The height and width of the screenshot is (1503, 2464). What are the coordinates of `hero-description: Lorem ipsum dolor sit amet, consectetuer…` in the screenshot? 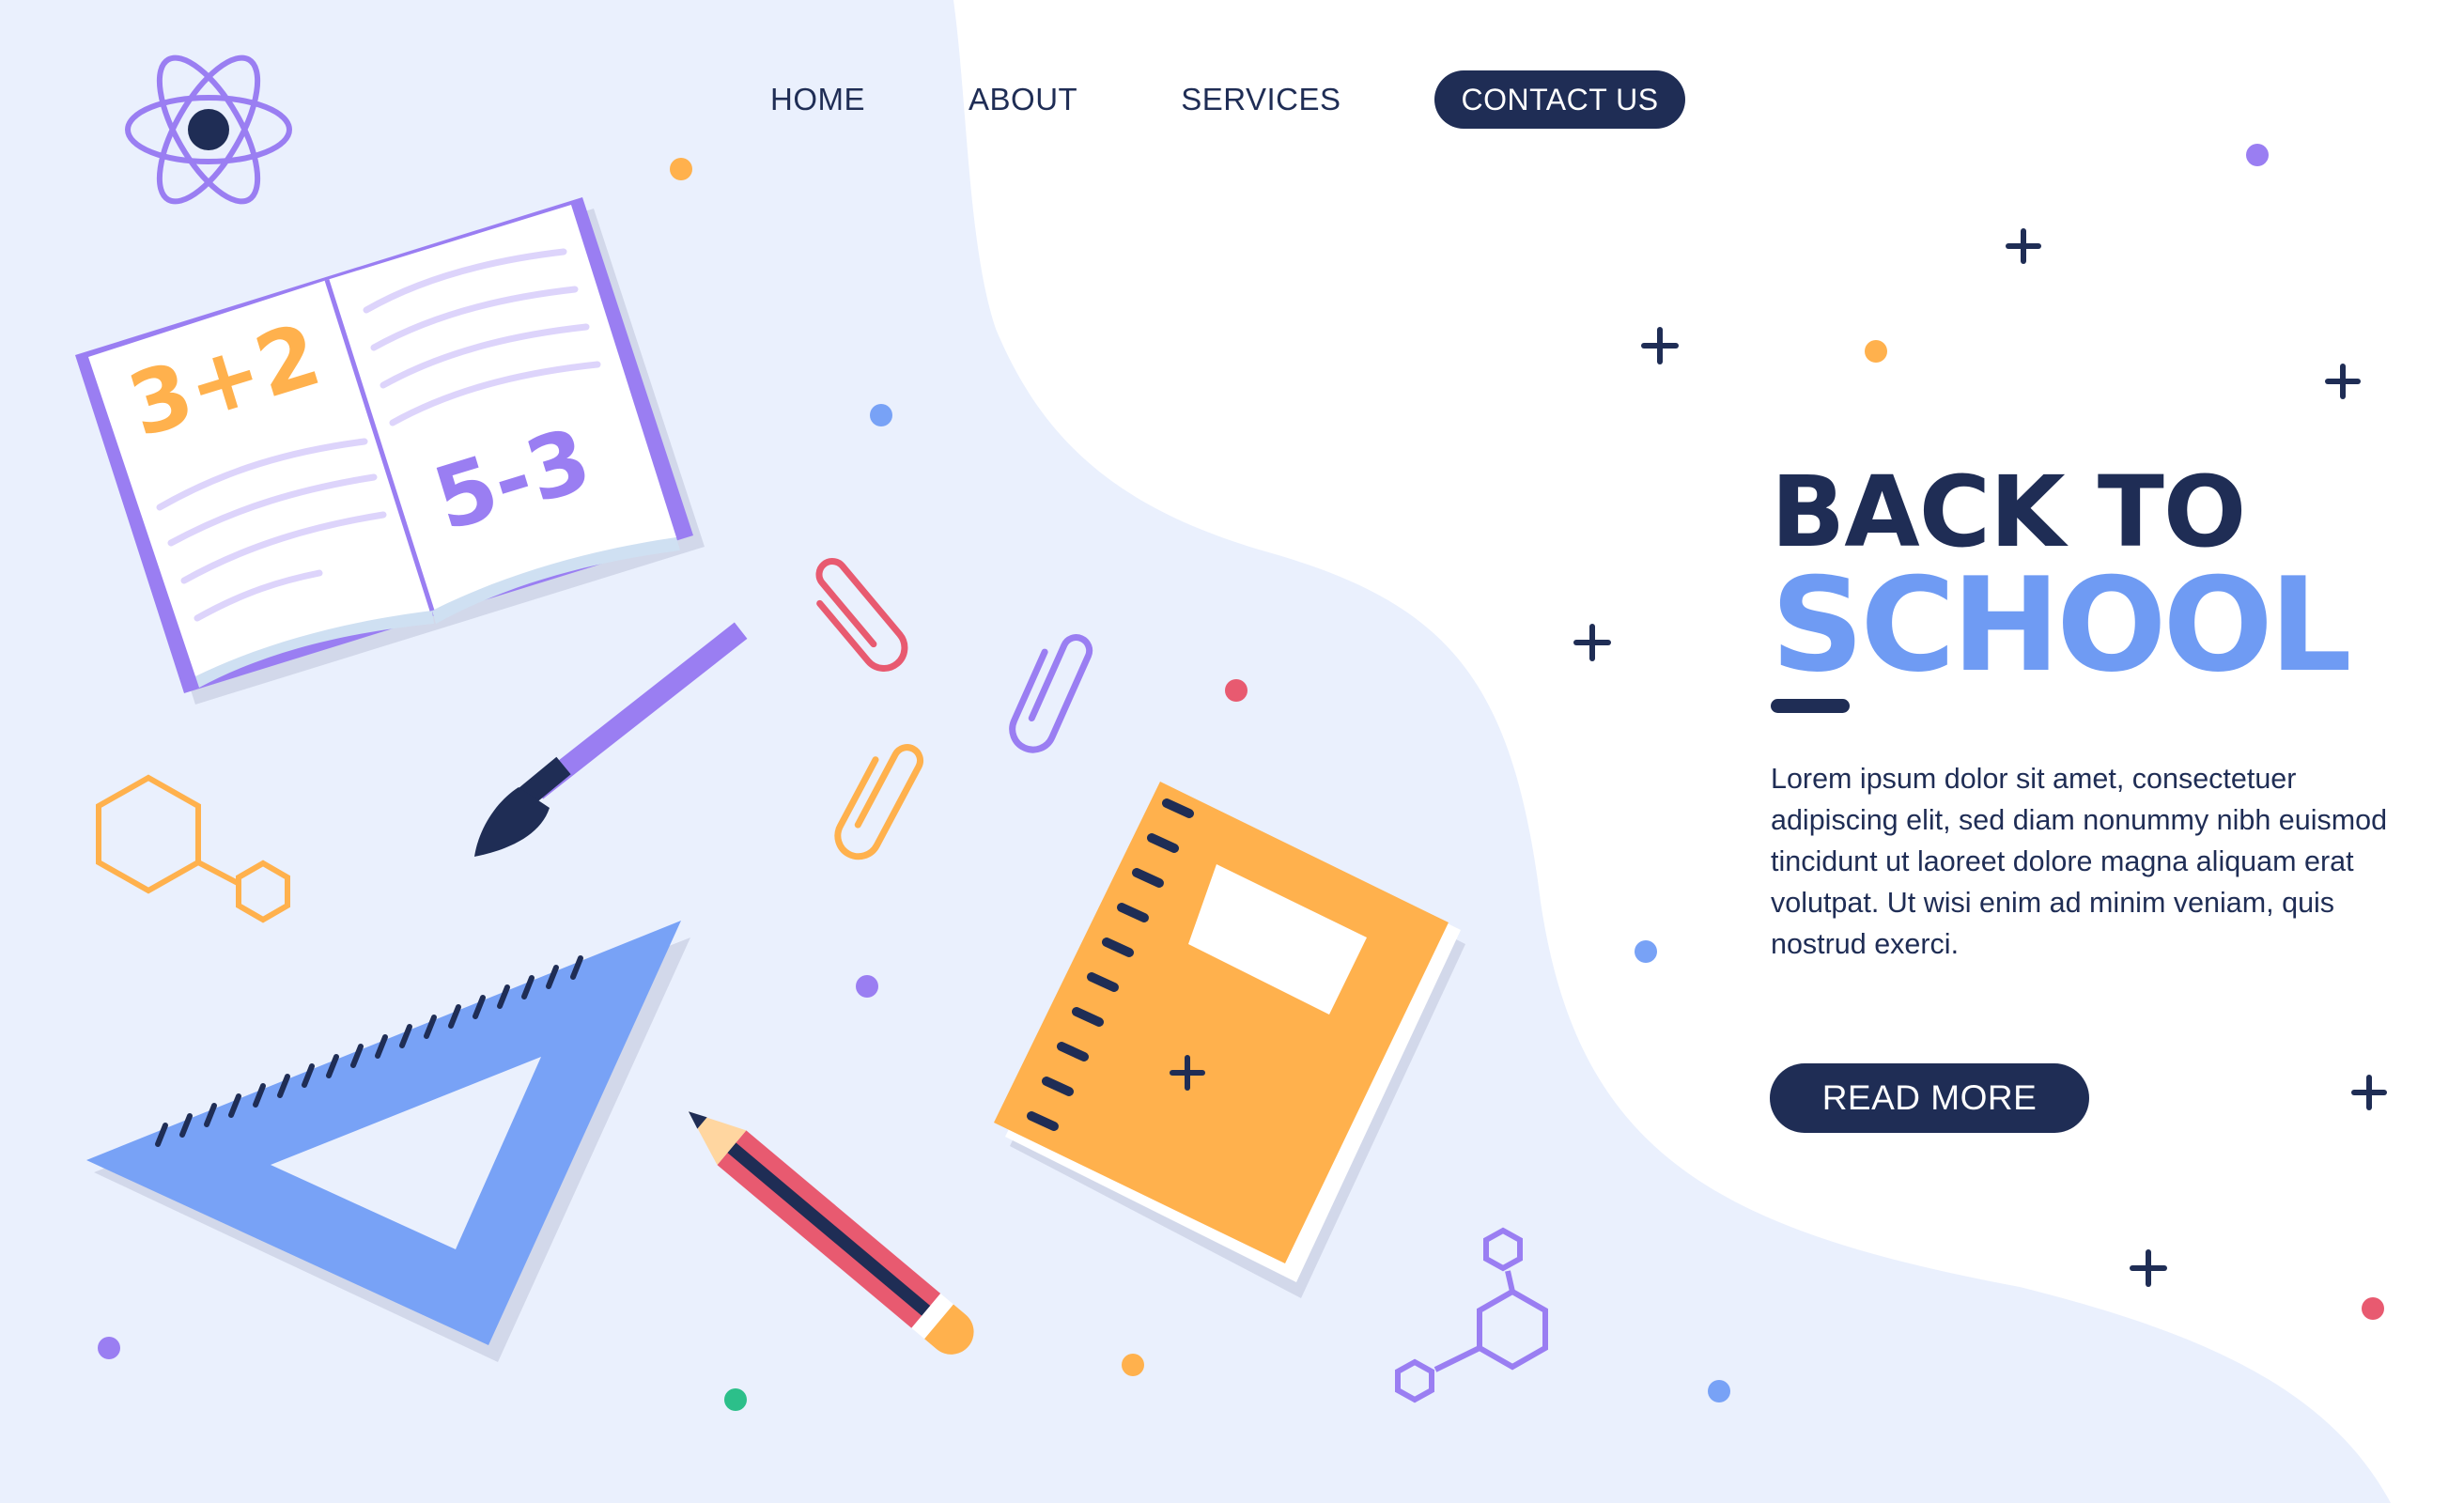 It's located at (2079, 861).